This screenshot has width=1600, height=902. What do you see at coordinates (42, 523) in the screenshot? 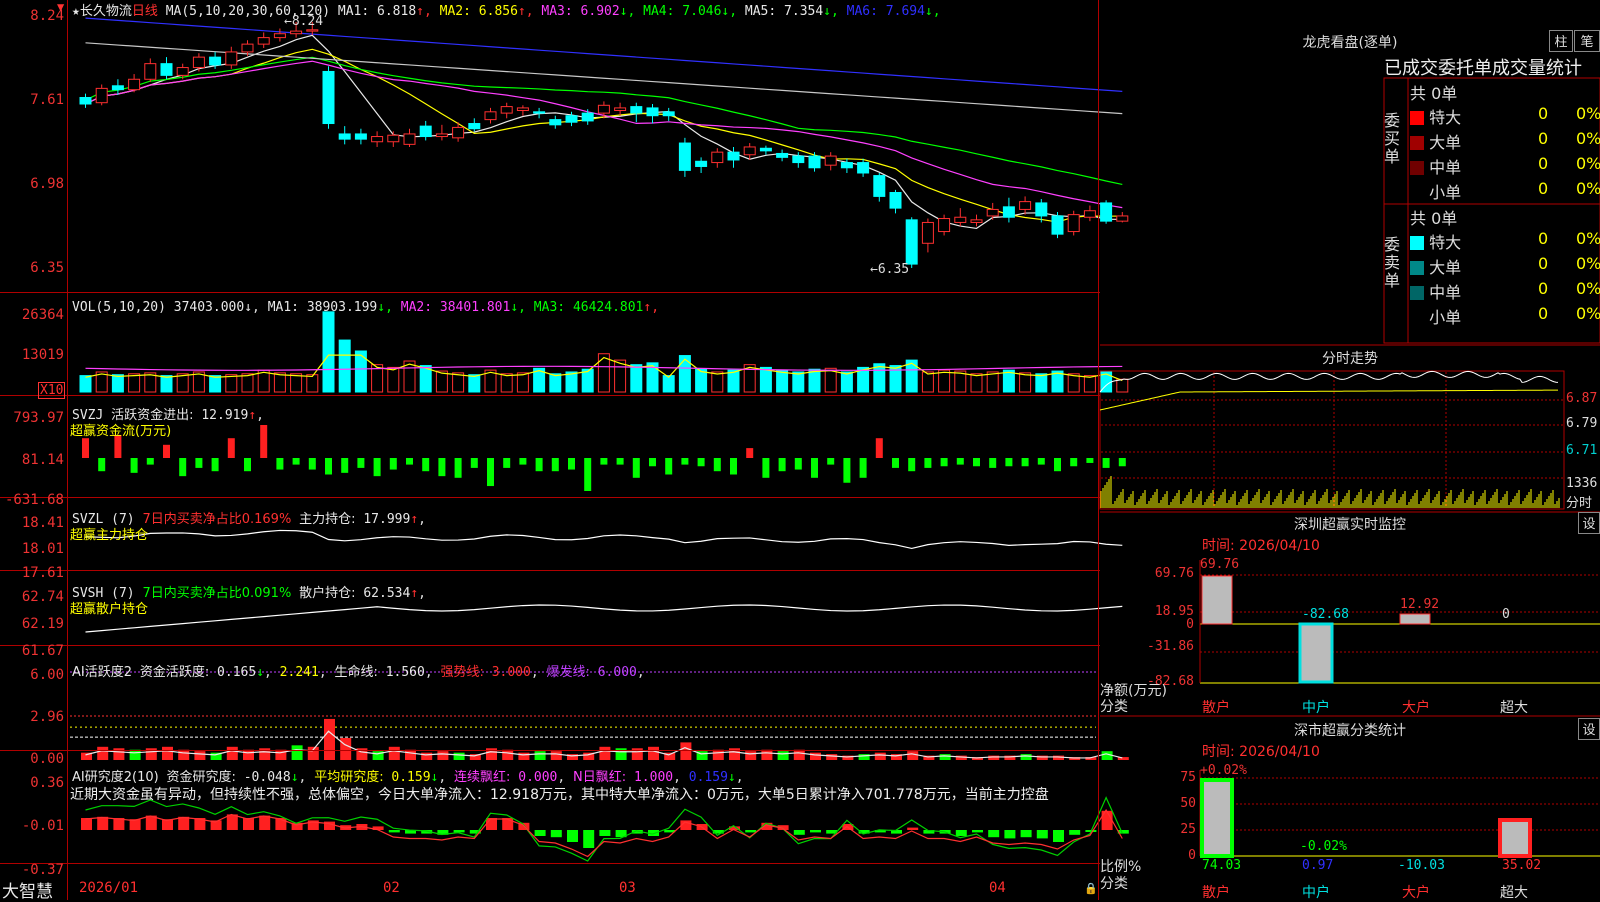
I see `svzl-axis-label: 18.41` at bounding box center [42, 523].